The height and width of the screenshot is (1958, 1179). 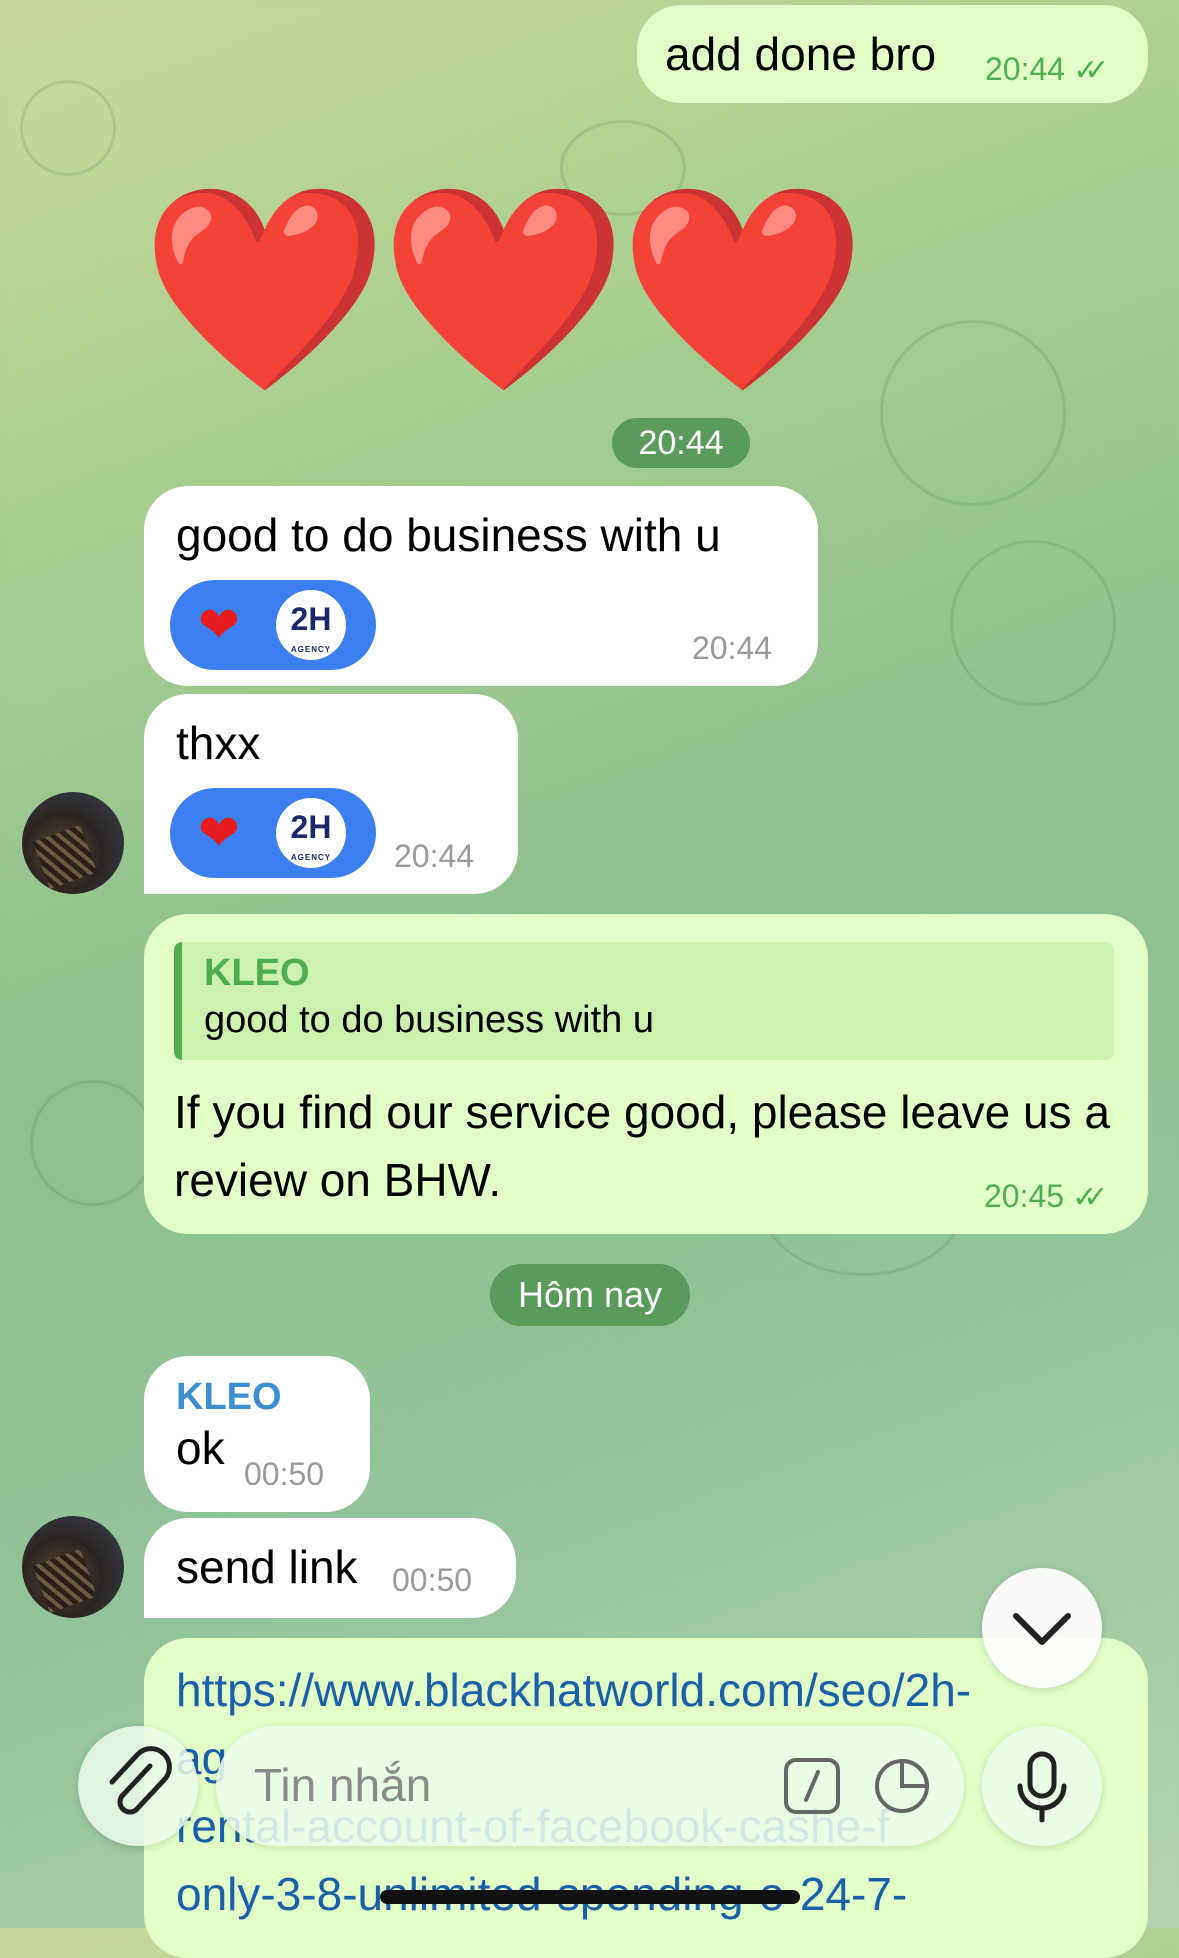 What do you see at coordinates (1024, 1196) in the screenshot?
I see `message-time: 20:45` at bounding box center [1024, 1196].